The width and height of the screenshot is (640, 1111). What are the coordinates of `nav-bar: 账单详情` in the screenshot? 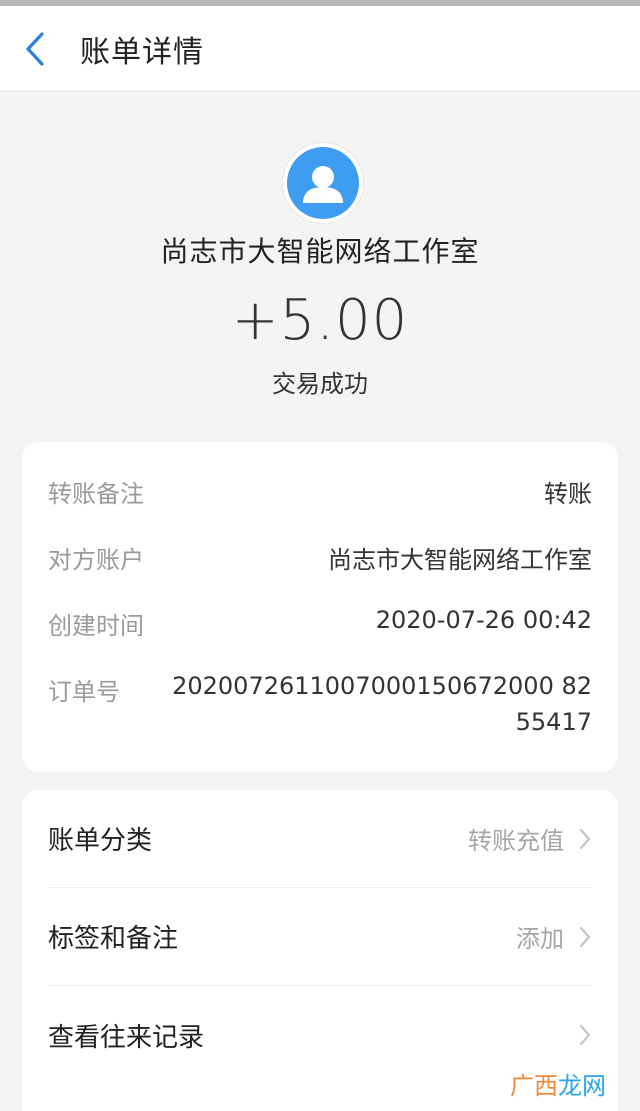 It's located at (320, 49).